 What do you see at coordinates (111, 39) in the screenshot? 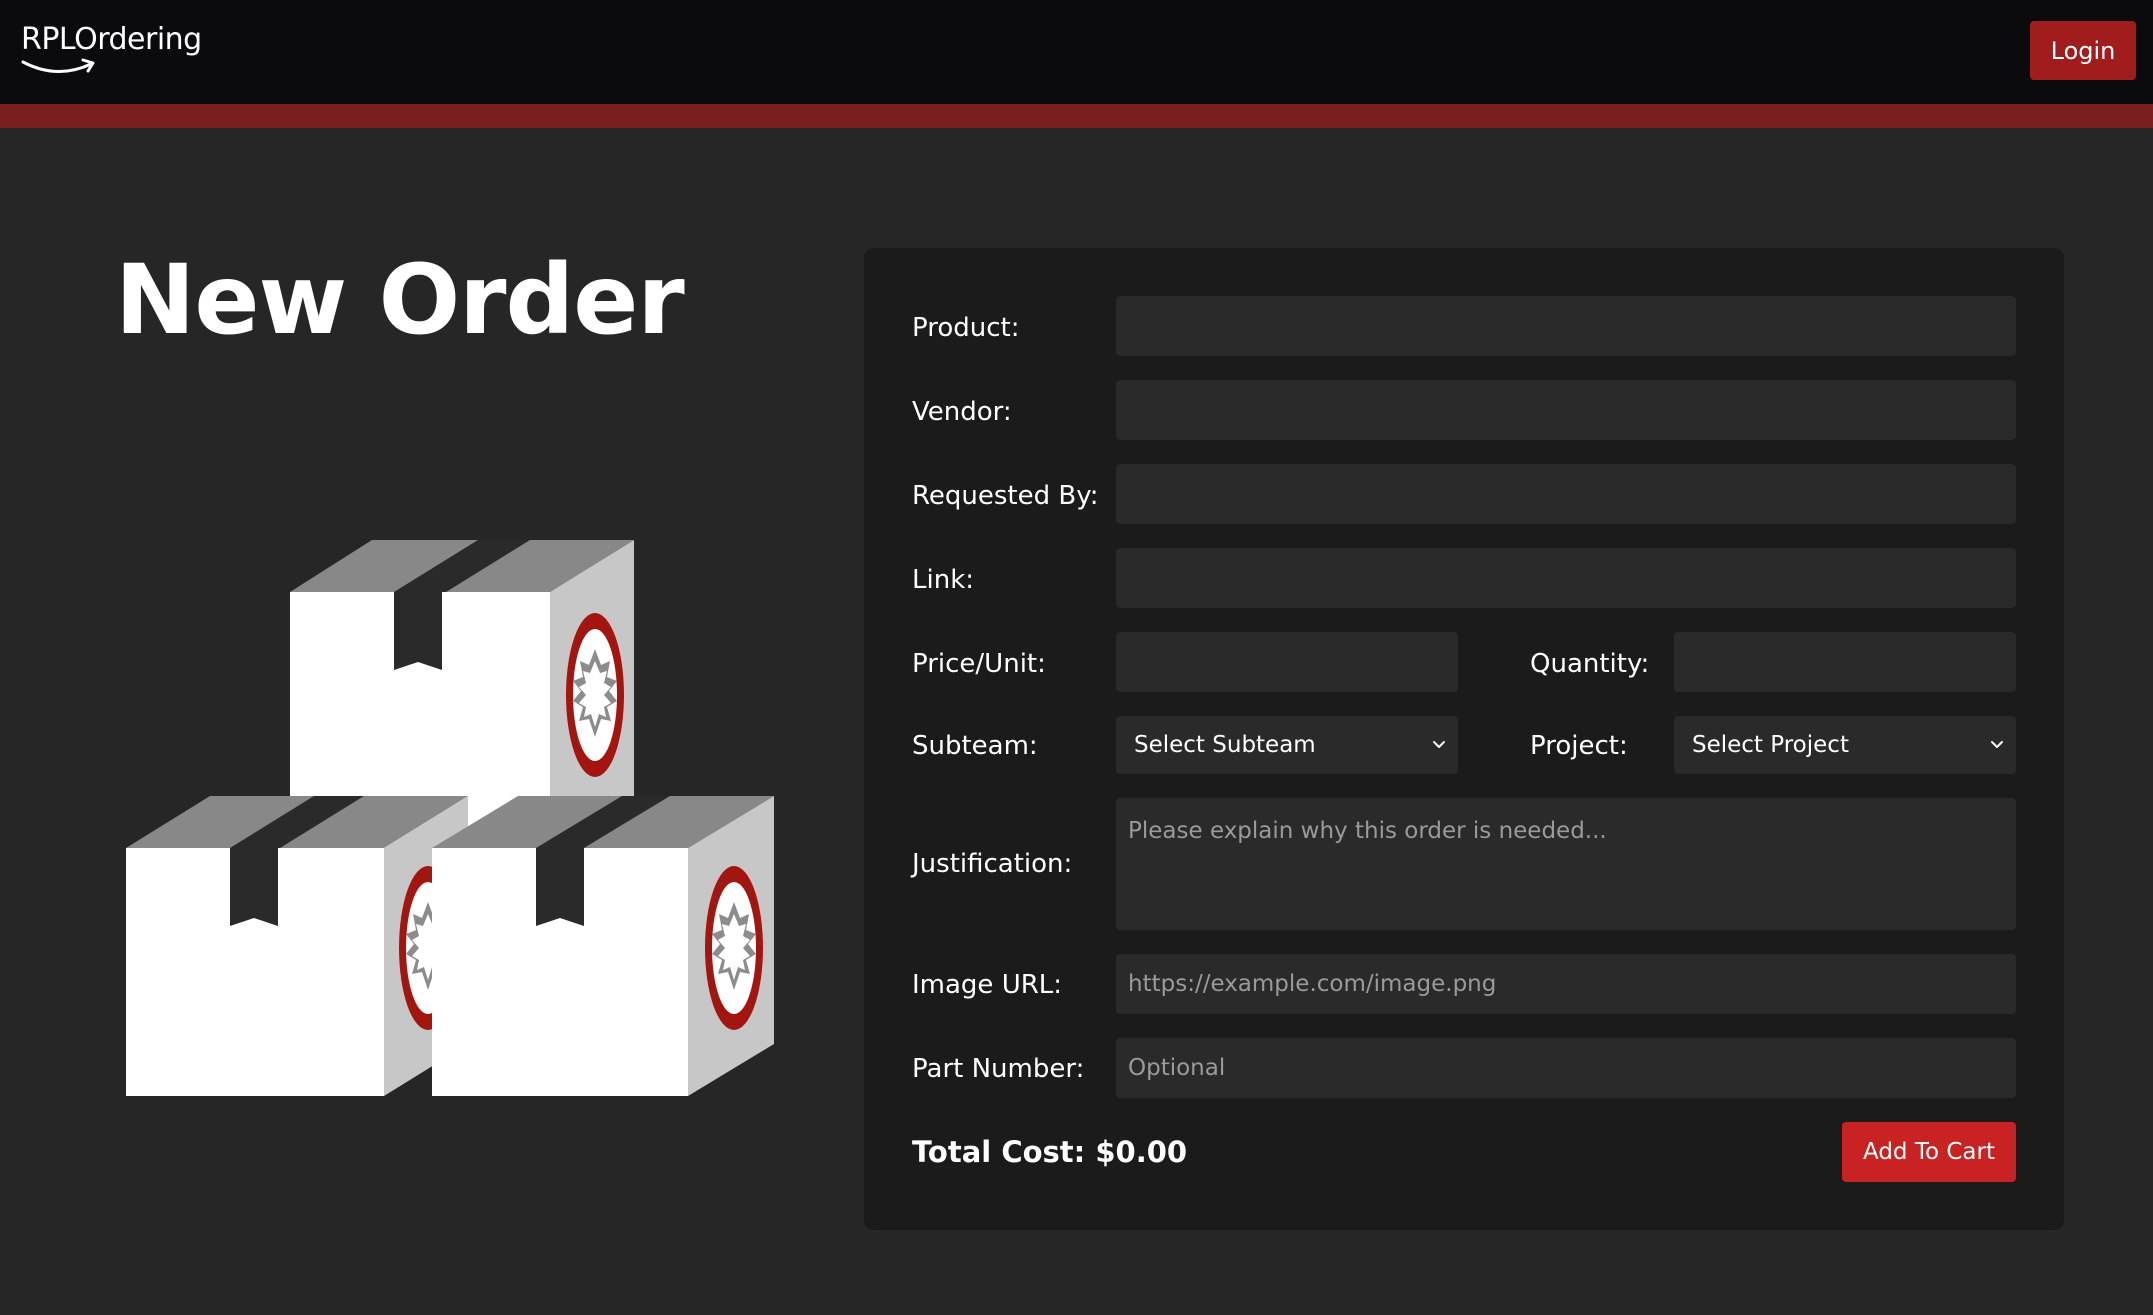
I see `brand-name: RPLOrdering` at bounding box center [111, 39].